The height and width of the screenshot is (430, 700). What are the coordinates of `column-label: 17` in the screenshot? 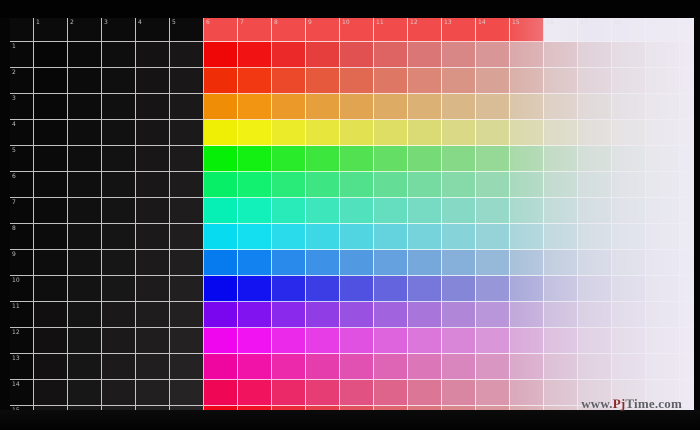 It's located at (595, 30).